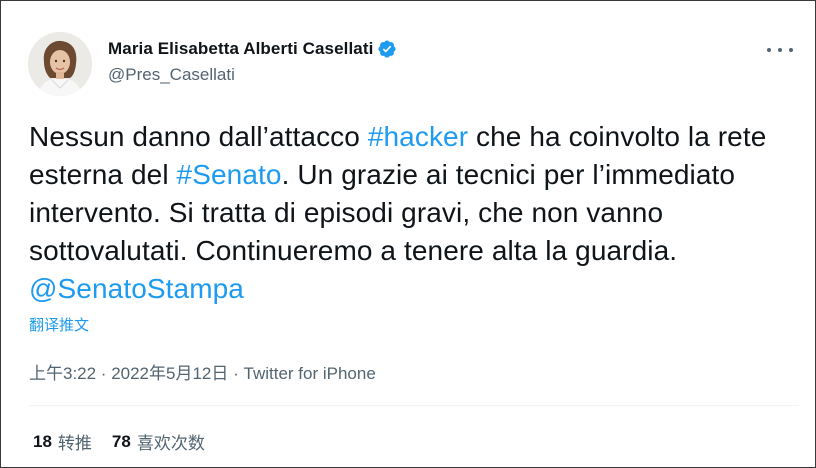 The width and height of the screenshot is (816, 468). Describe the element at coordinates (769, 50) in the screenshot. I see `more-options-icon` at that location.